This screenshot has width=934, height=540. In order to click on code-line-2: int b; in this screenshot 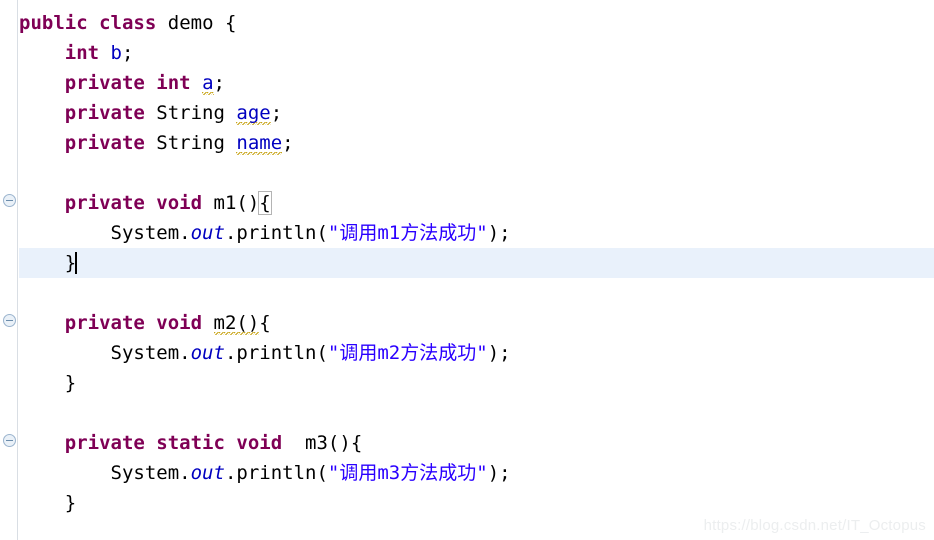, I will do `click(476, 53)`.